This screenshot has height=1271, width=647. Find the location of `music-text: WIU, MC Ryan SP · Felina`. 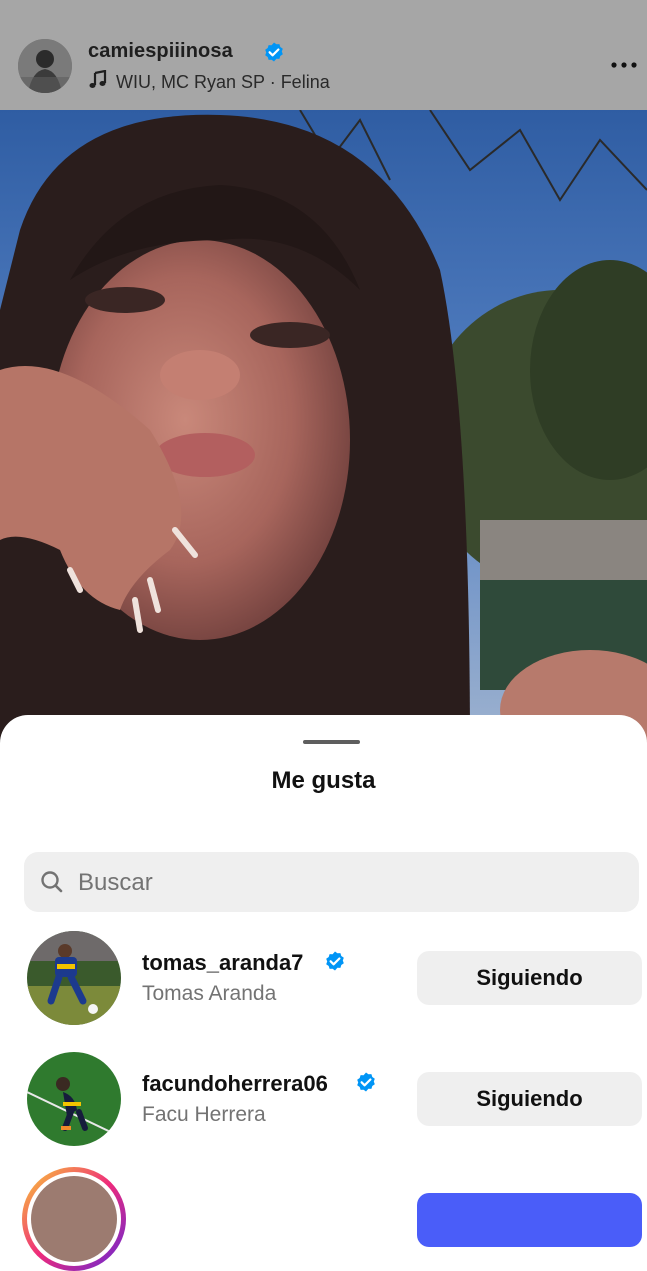

music-text: WIU, MC Ryan SP · Felina is located at coordinates (223, 82).